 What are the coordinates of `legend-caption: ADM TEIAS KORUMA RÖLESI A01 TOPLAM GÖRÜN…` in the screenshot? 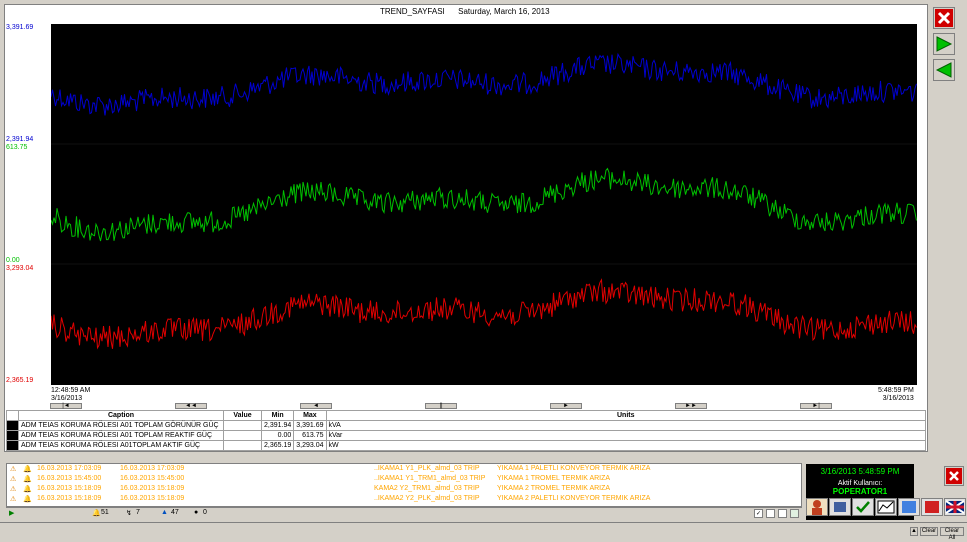 It's located at (121, 425).